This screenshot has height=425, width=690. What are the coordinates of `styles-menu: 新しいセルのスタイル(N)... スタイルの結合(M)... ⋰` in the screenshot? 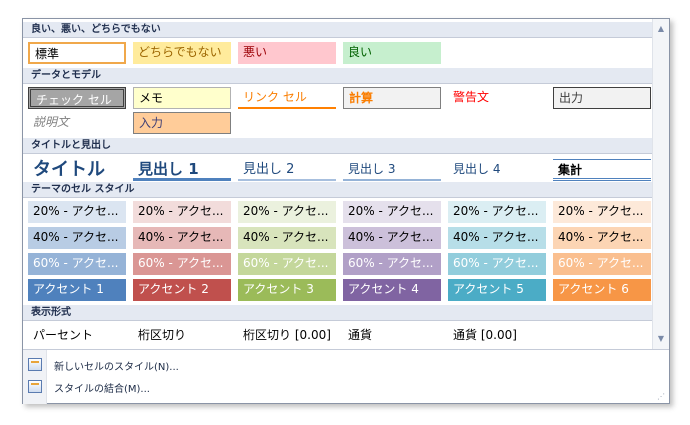 It's located at (346, 376).